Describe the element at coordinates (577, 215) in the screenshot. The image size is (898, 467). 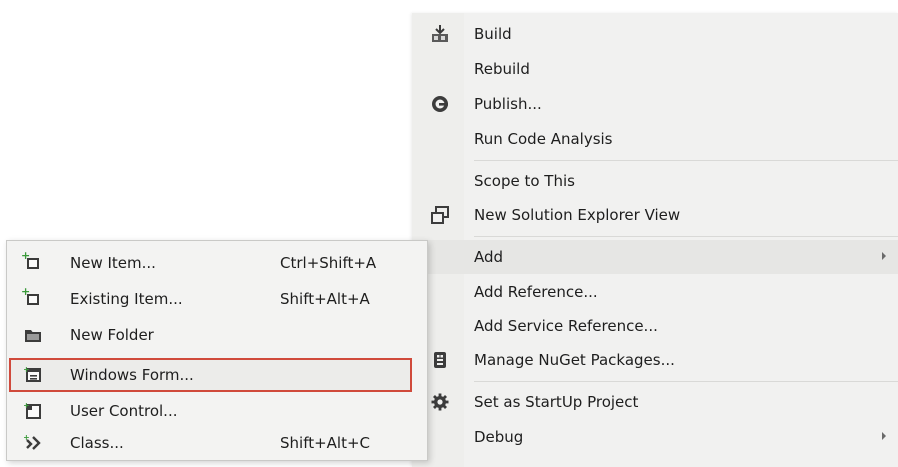
I see `menu-item-label: New Solution Explorer View` at that location.